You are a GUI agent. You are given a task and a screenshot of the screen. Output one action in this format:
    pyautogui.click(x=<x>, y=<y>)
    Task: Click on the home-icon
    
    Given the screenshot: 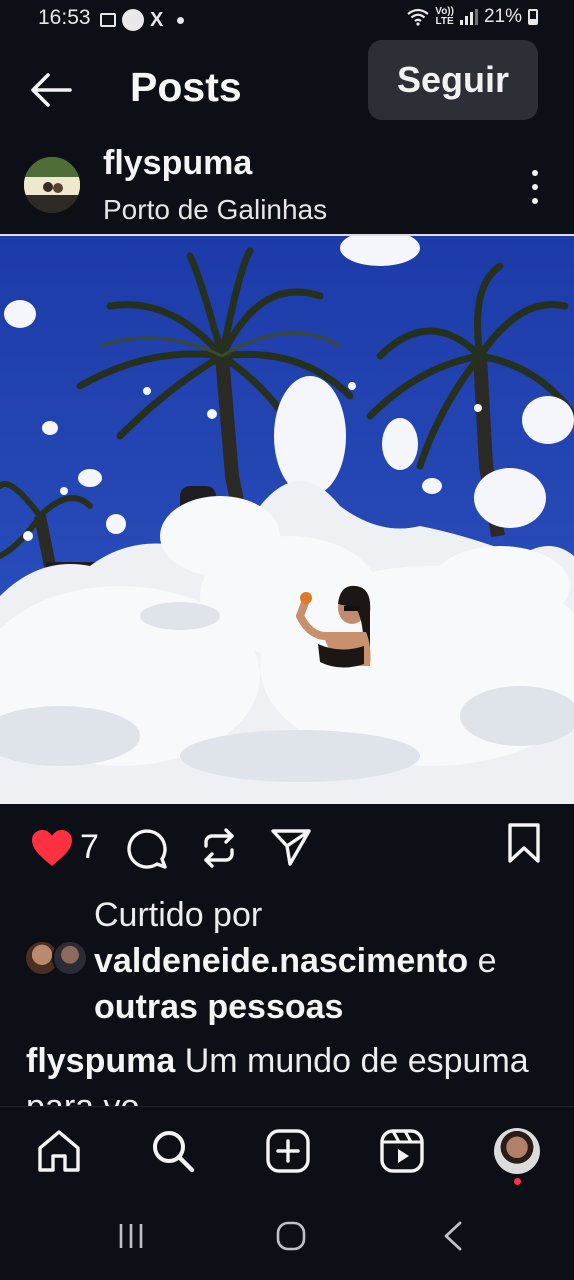 What is the action you would take?
    pyautogui.click(x=59, y=1151)
    